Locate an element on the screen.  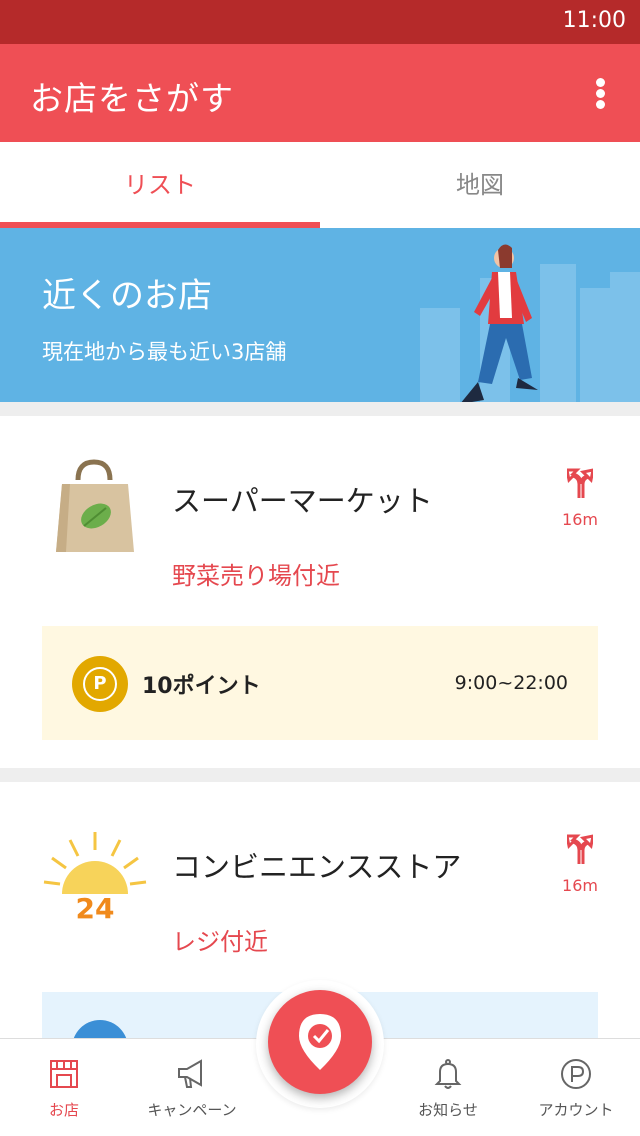
tab-list: リスト is located at coordinates (160, 185).